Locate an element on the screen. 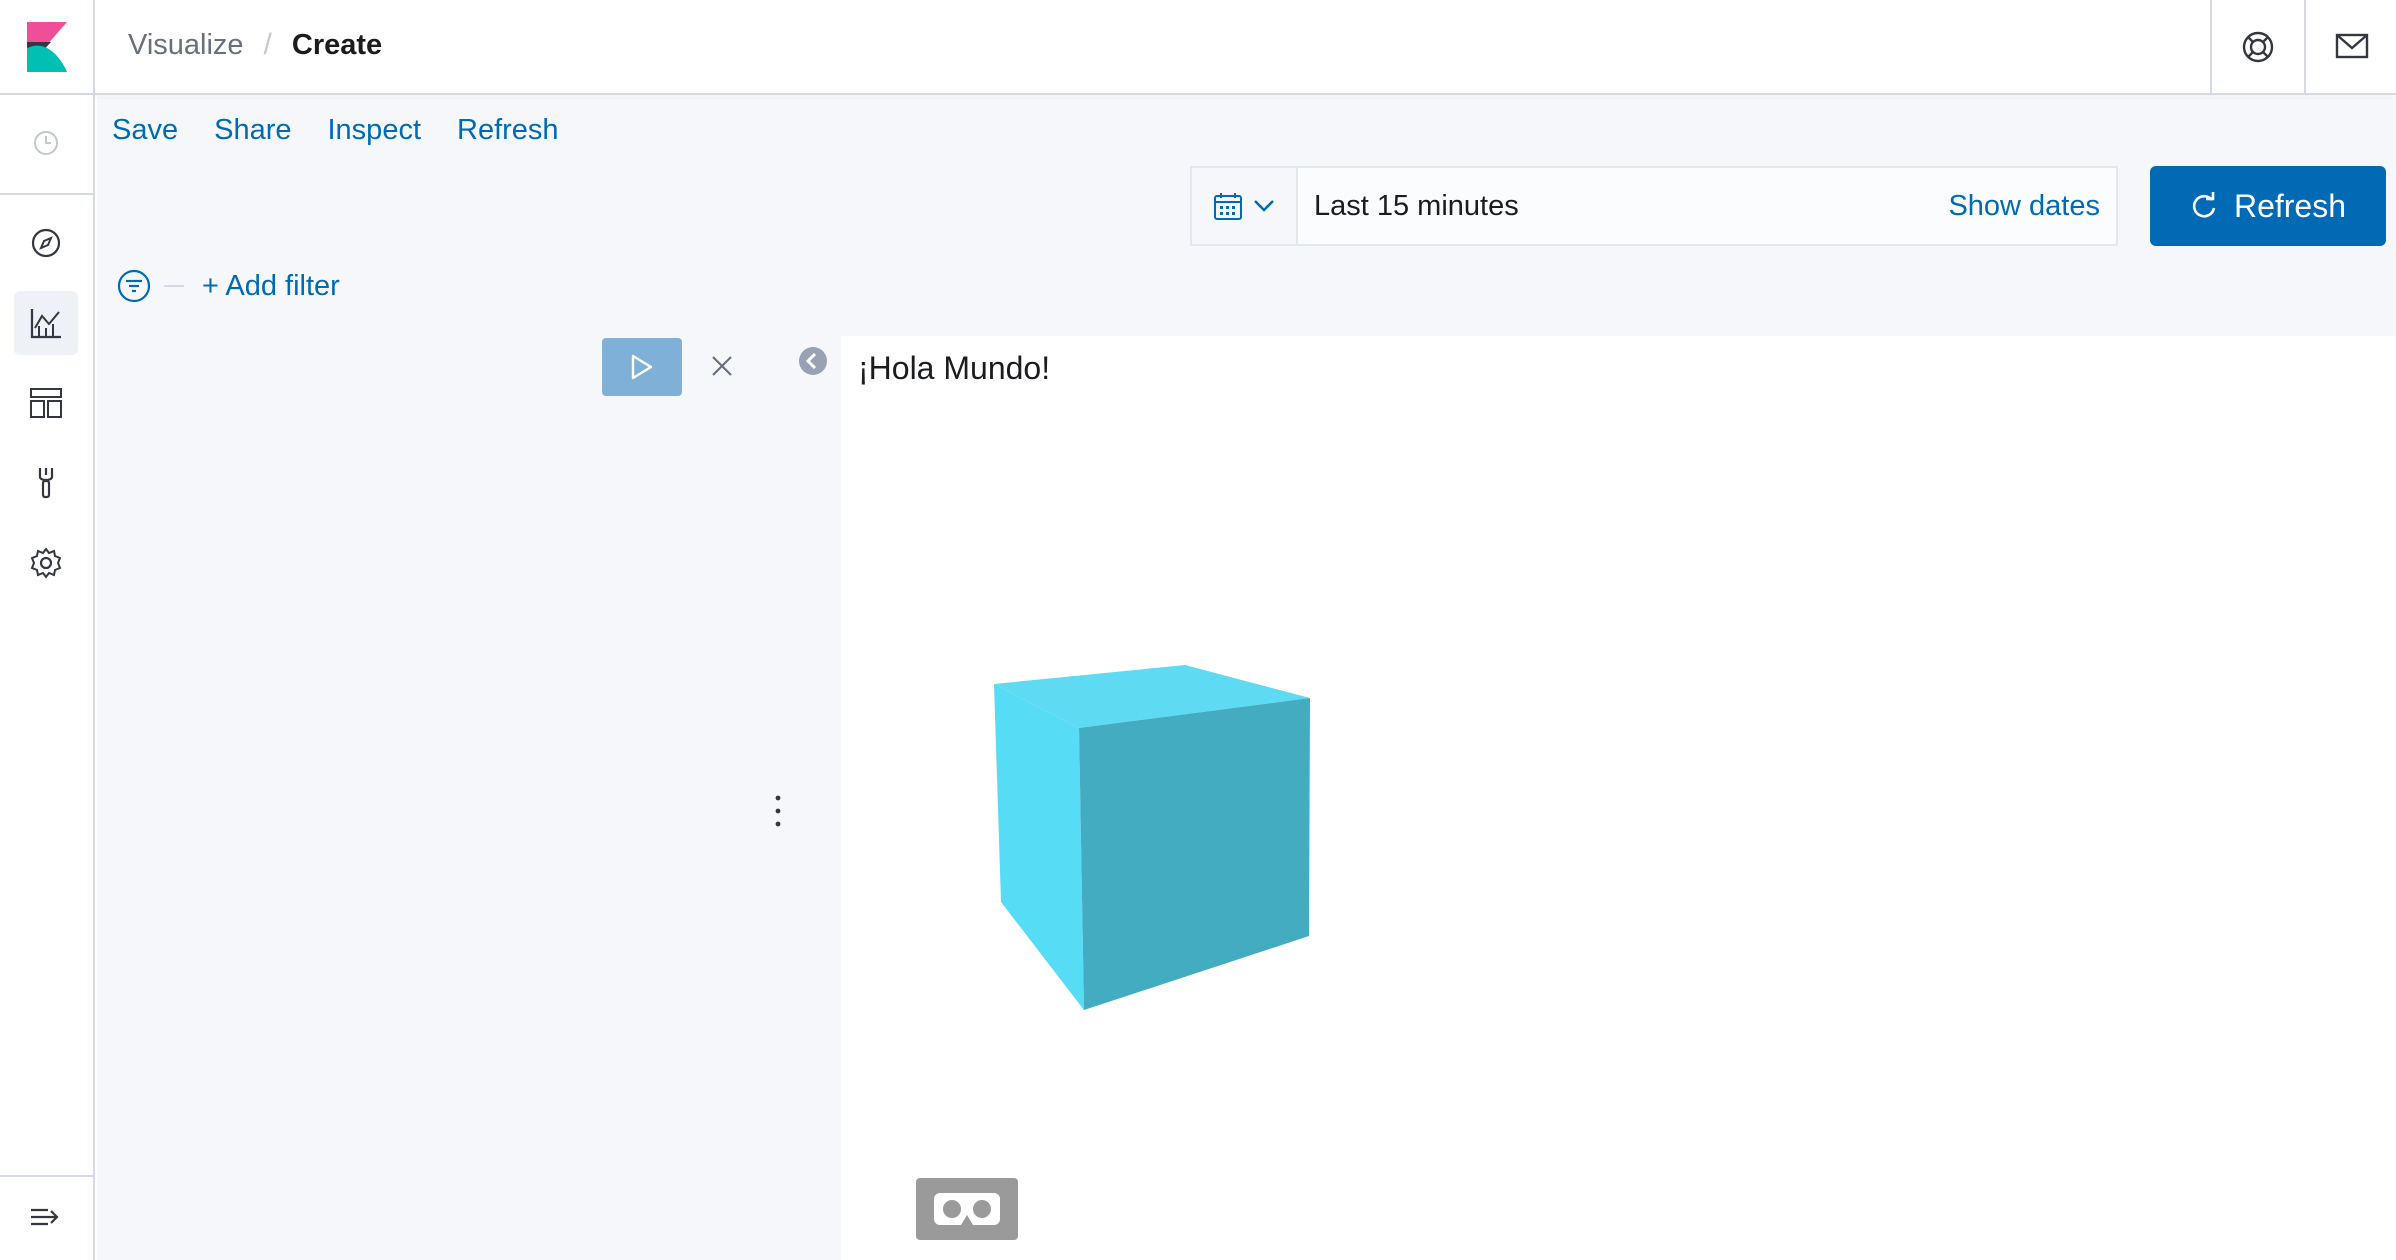 The width and height of the screenshot is (2396, 1260). breadcrumb-create: Create is located at coordinates (337, 44).